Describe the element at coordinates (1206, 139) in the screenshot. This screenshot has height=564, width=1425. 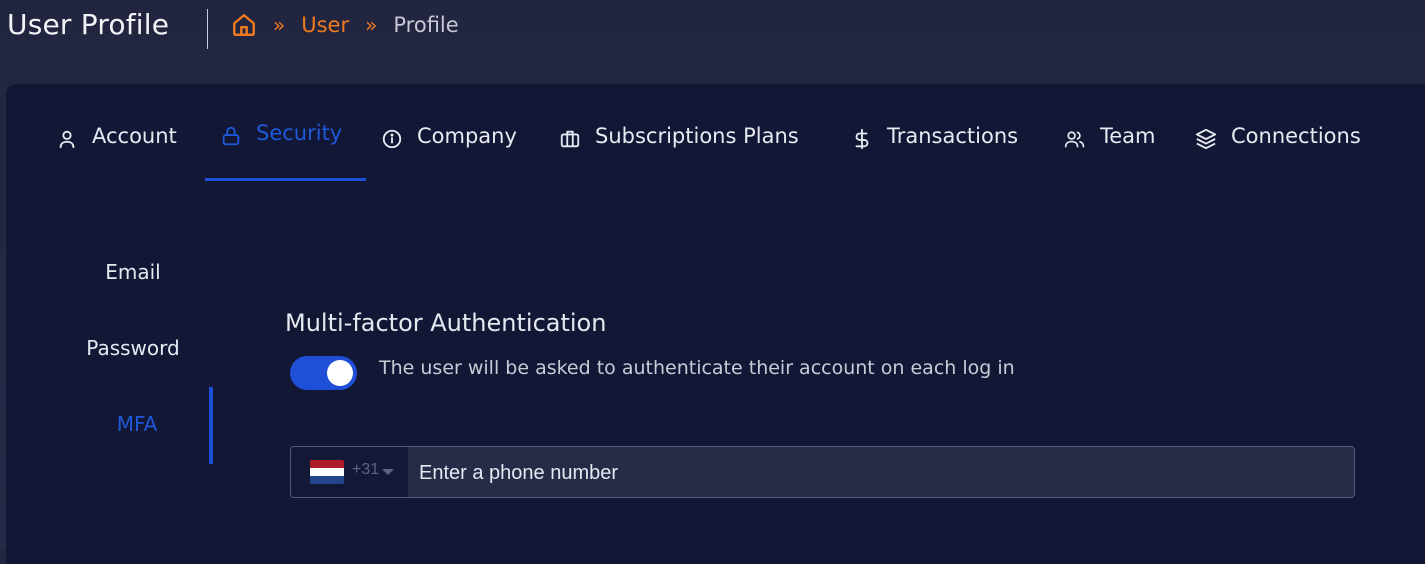
I see `layers-icon` at that location.